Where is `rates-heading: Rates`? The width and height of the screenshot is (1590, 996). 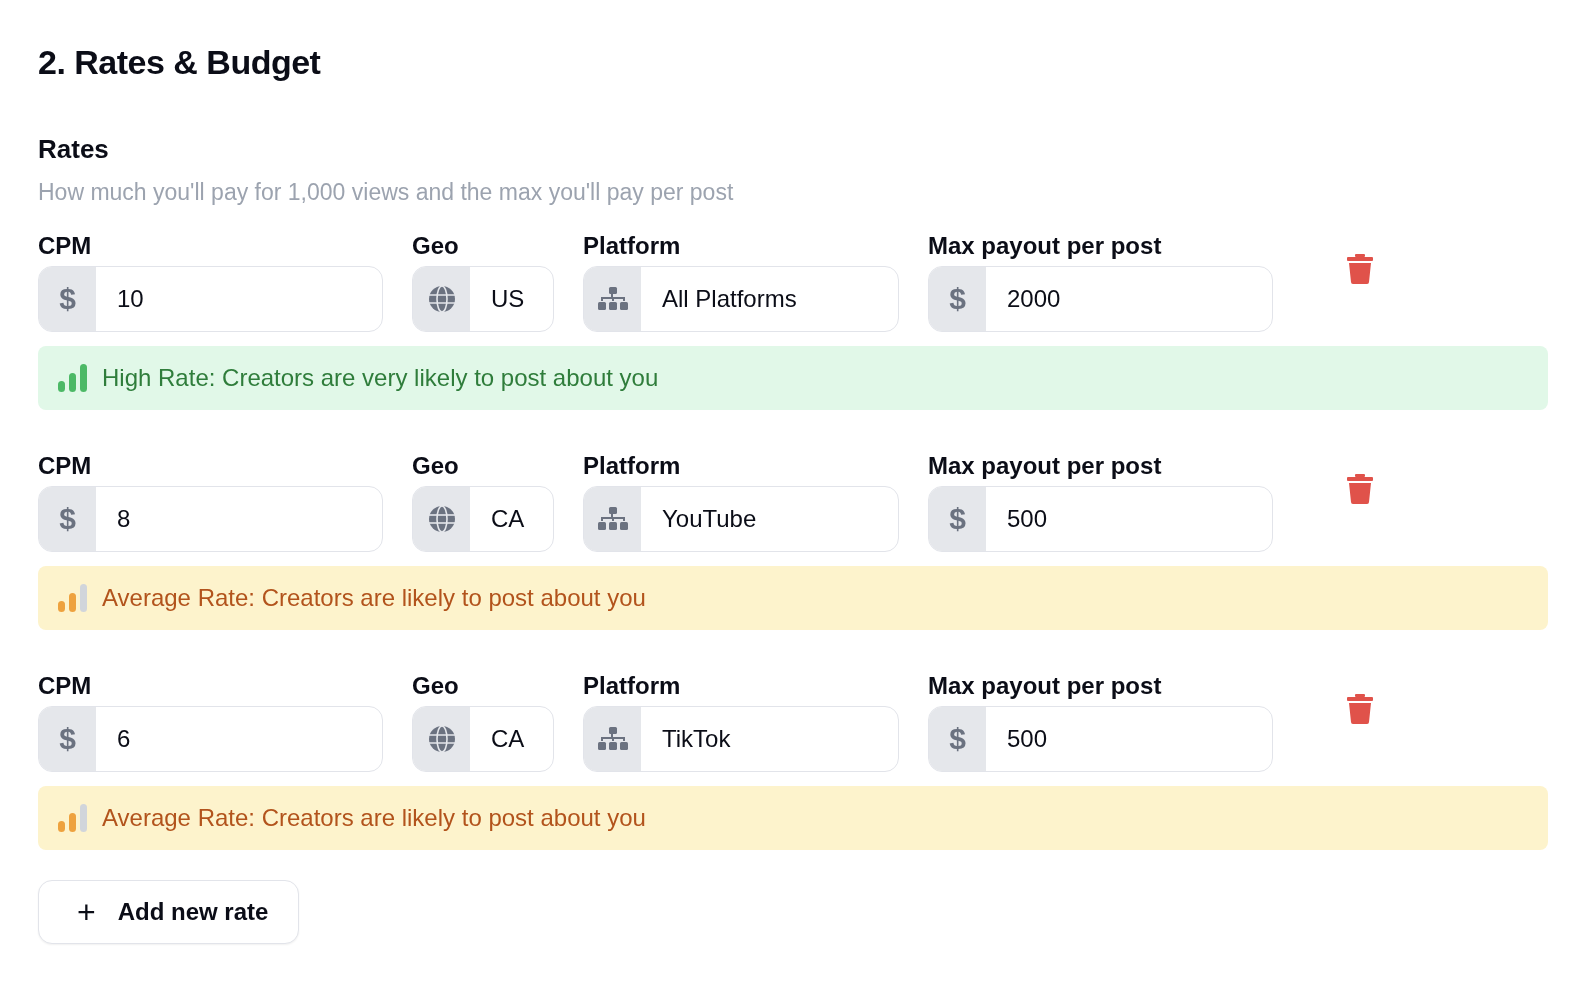
rates-heading: Rates is located at coordinates (74, 149).